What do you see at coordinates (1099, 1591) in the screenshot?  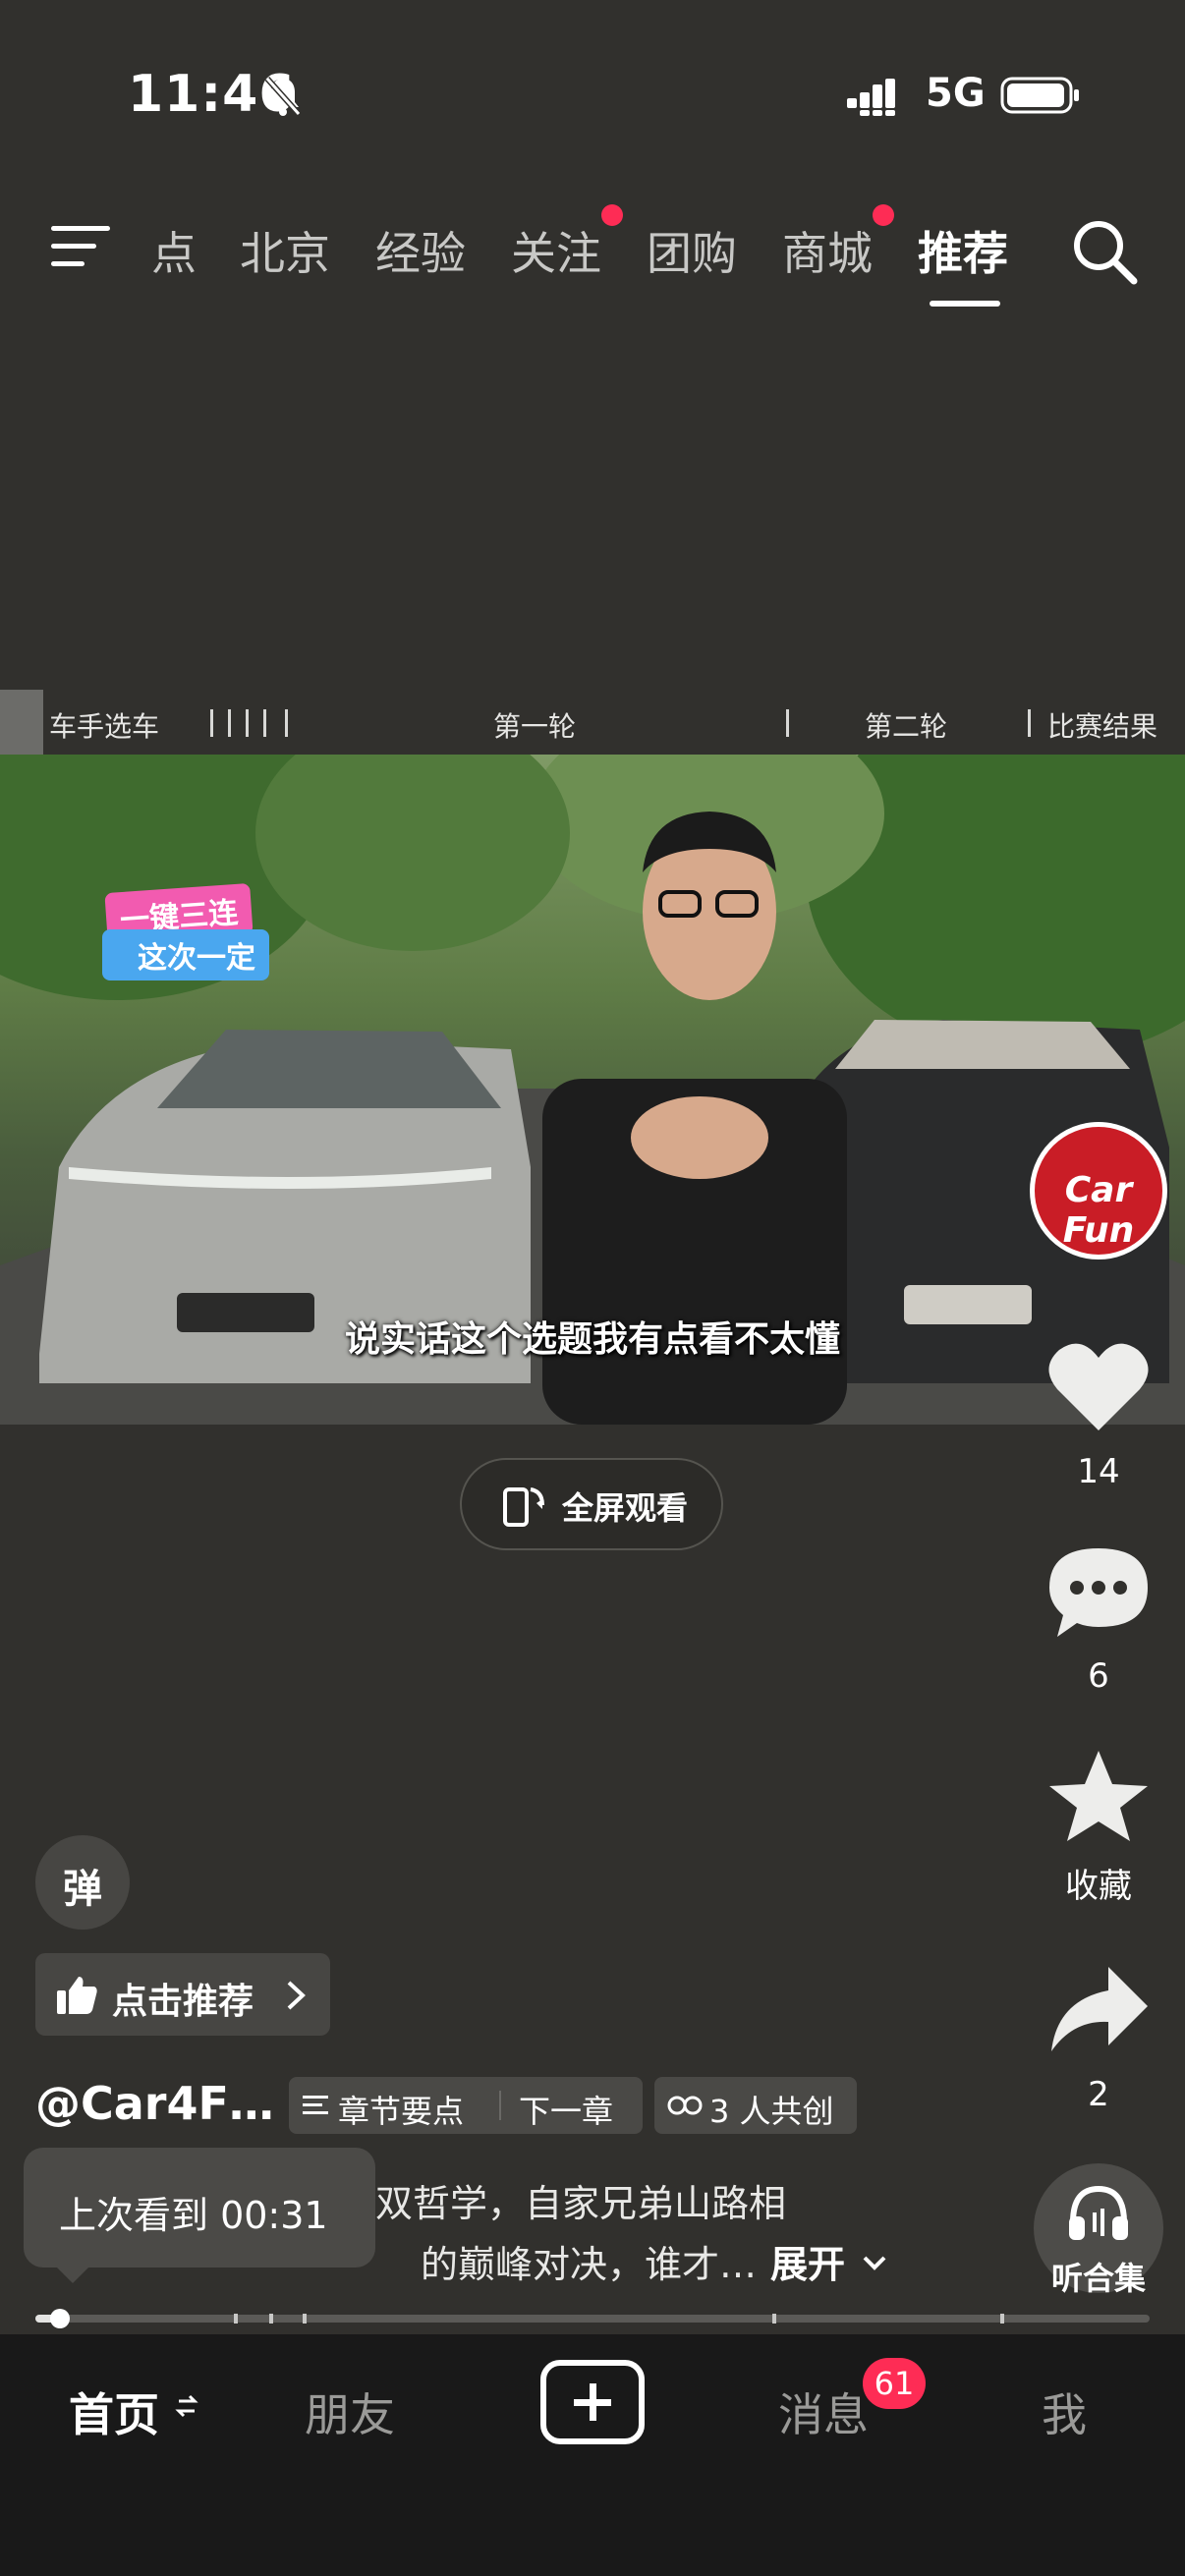 I see `comment-icon` at bounding box center [1099, 1591].